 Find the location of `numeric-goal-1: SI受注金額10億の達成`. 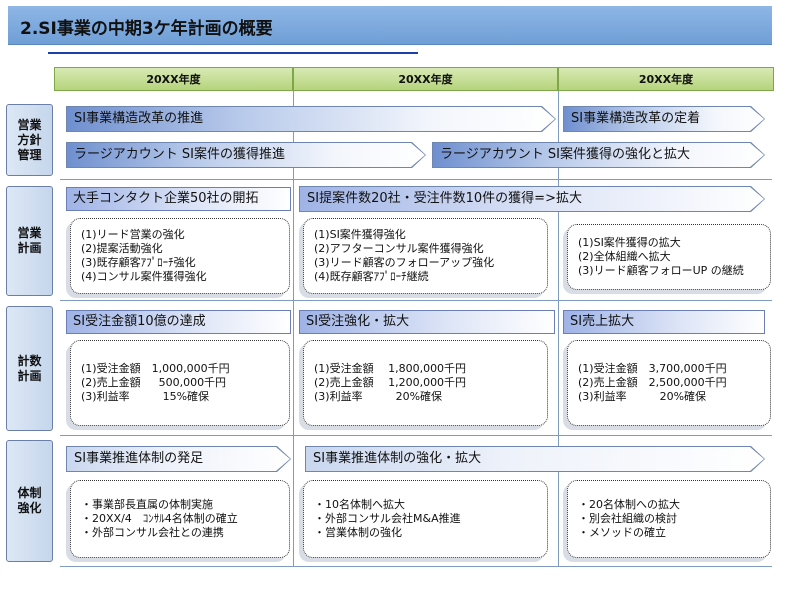

numeric-goal-1: SI受注金額10億の達成 is located at coordinates (178, 322).